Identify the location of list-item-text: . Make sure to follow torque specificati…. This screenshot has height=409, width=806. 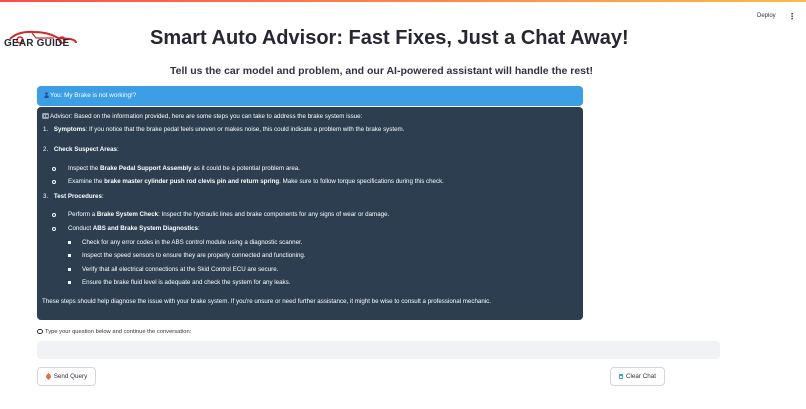
(361, 181).